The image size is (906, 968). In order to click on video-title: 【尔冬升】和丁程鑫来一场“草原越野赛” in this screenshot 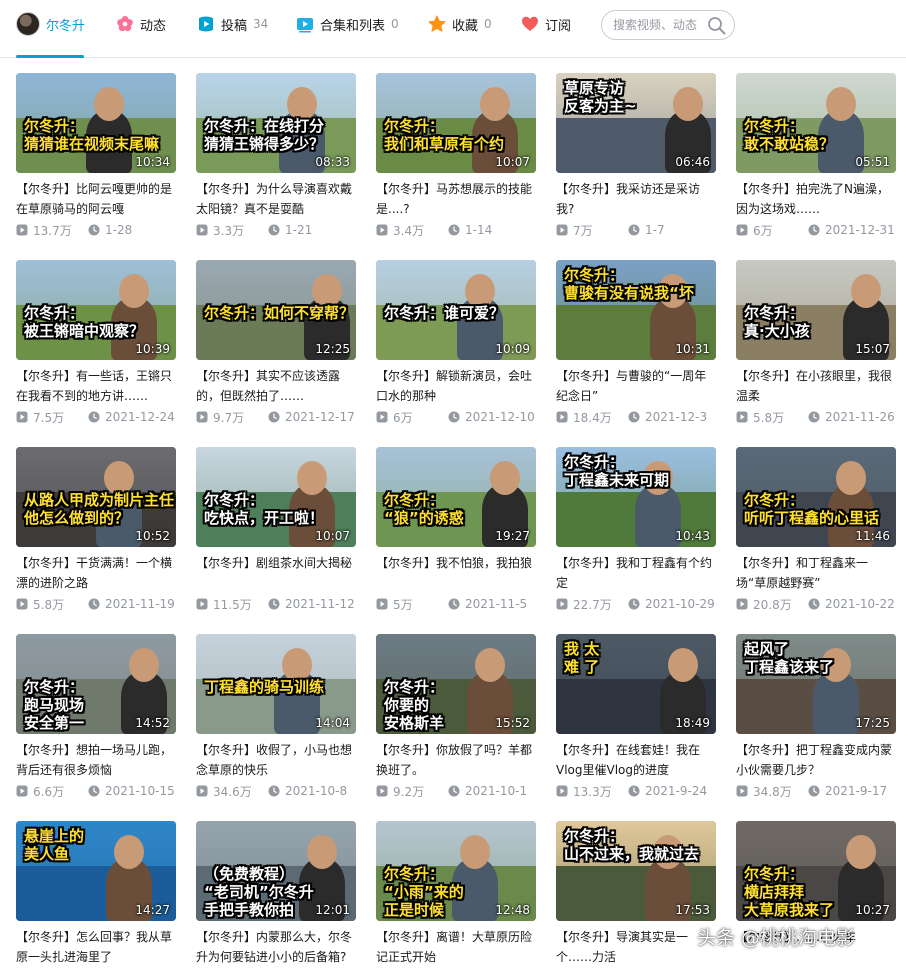, I will do `click(817, 573)`.